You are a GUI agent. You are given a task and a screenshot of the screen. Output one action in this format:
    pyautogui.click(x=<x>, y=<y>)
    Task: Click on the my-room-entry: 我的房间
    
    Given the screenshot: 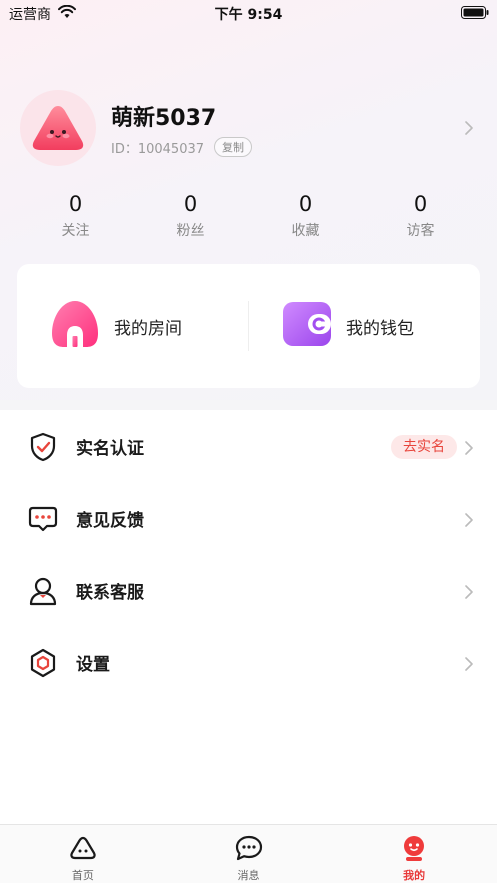 What is the action you would take?
    pyautogui.click(x=132, y=326)
    